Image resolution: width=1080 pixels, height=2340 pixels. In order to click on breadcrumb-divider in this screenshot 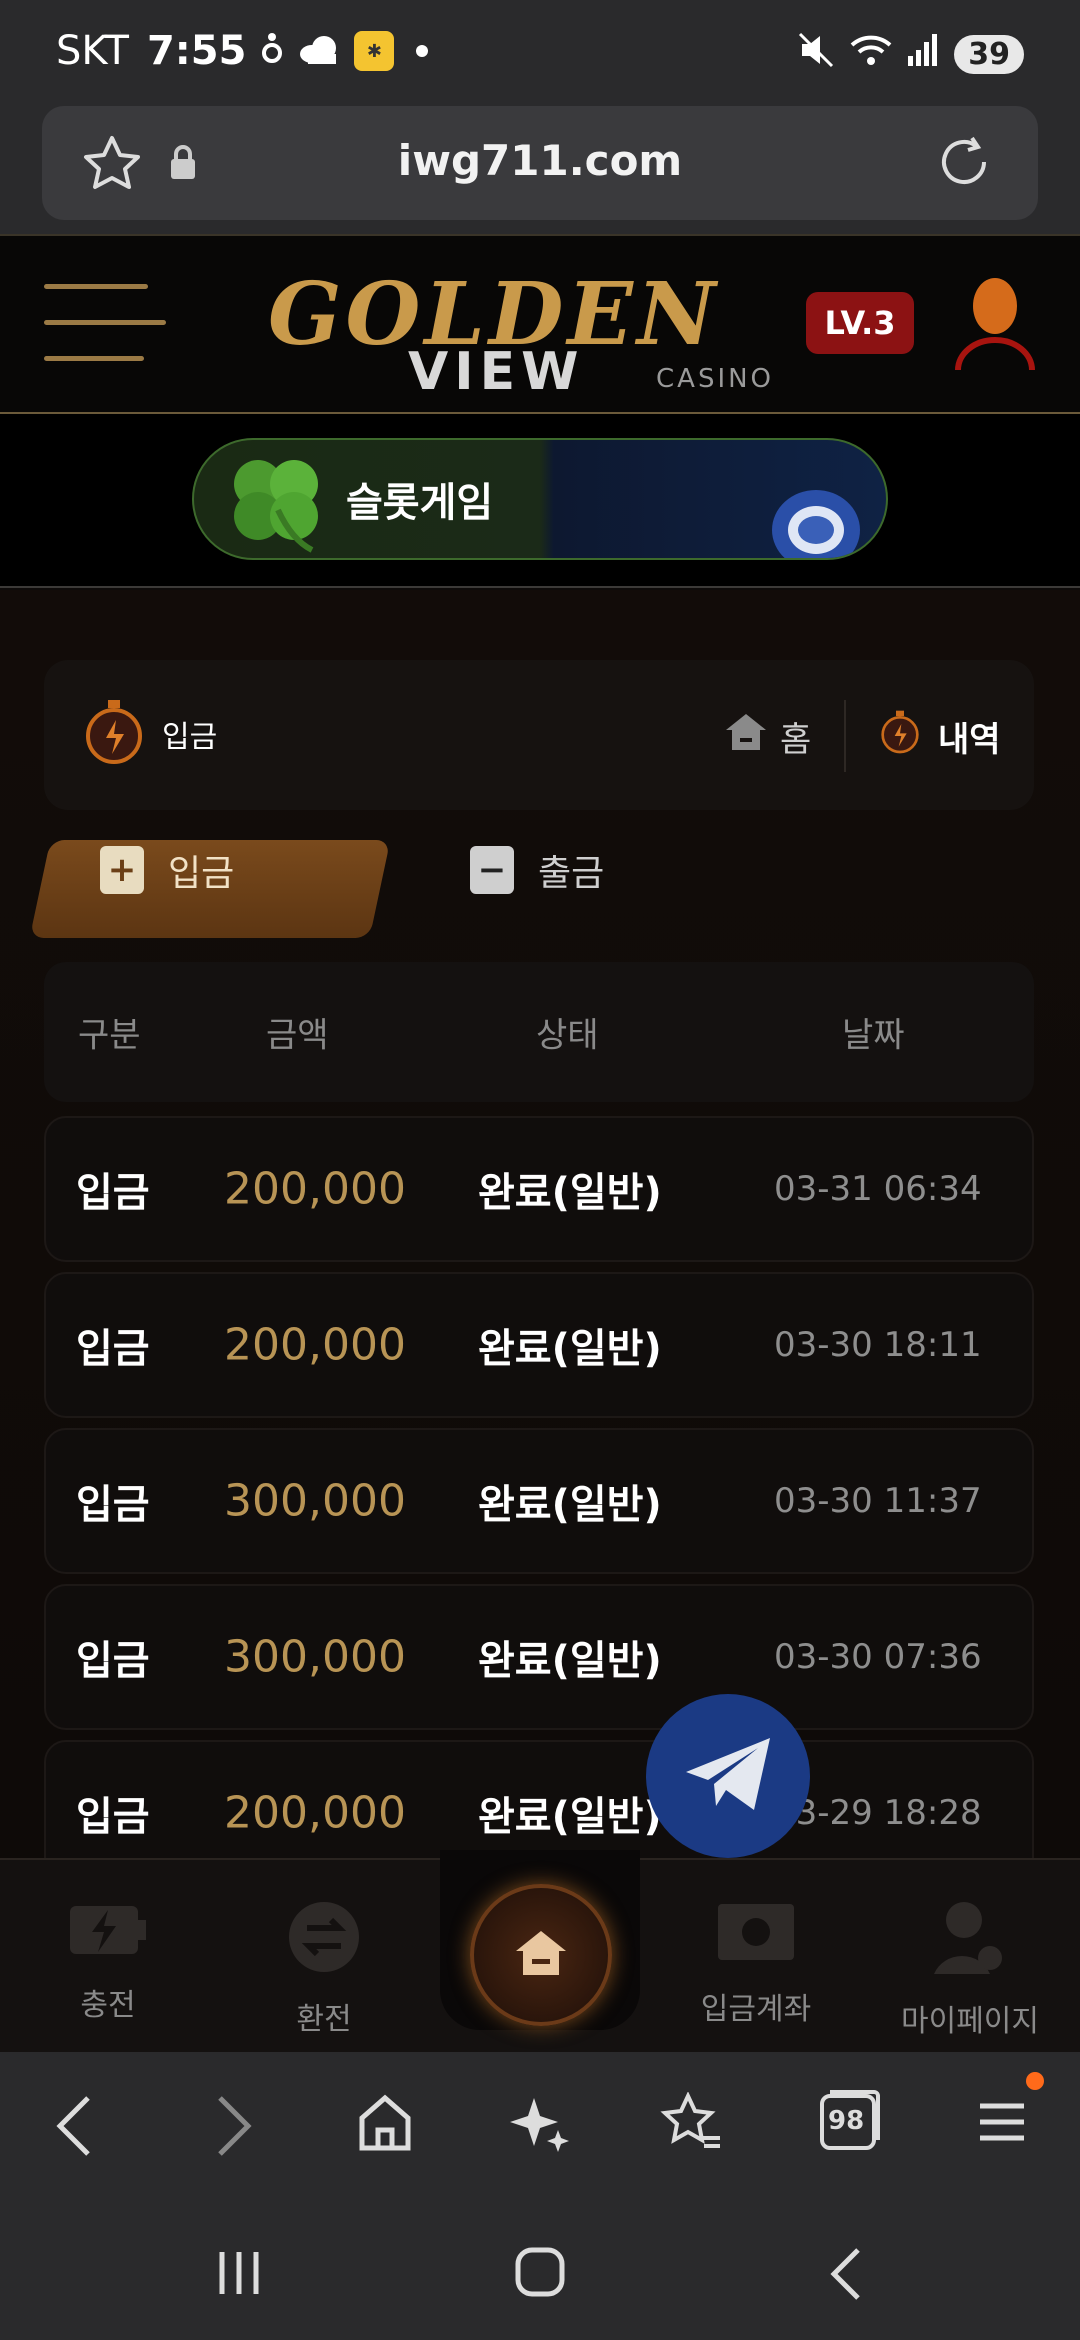, I will do `click(845, 736)`.